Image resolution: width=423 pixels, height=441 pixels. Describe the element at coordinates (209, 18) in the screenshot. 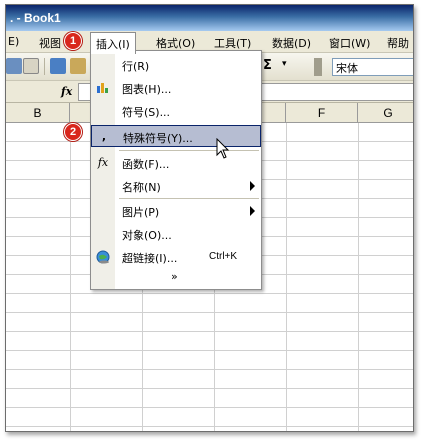

I see `title-bar: . - Book1` at that location.